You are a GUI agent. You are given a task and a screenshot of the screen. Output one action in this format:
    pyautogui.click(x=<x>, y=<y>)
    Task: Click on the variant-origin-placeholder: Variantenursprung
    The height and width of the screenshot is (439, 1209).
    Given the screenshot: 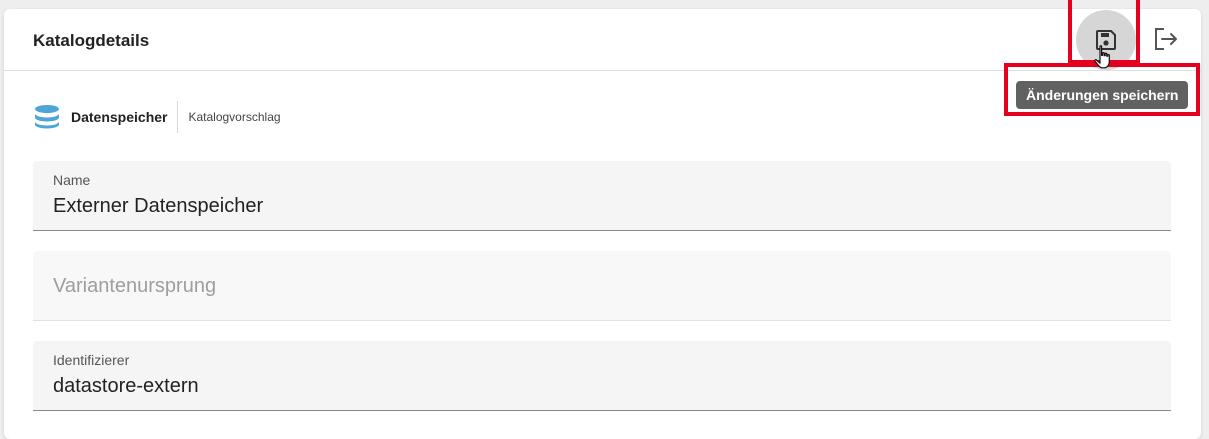 What is the action you would take?
    pyautogui.click(x=135, y=286)
    